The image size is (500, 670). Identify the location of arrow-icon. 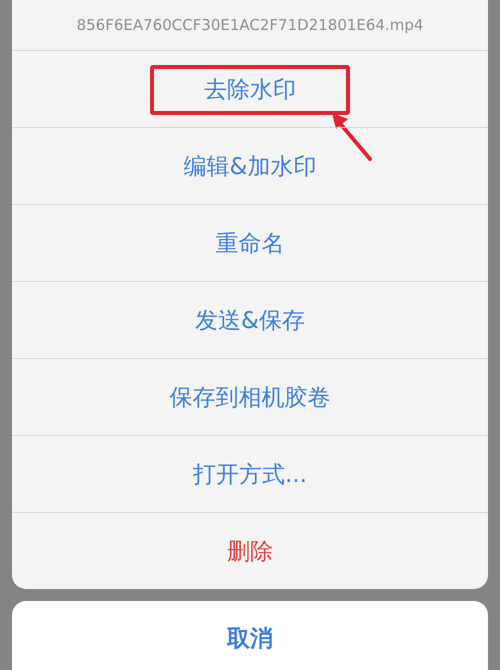
(352, 137).